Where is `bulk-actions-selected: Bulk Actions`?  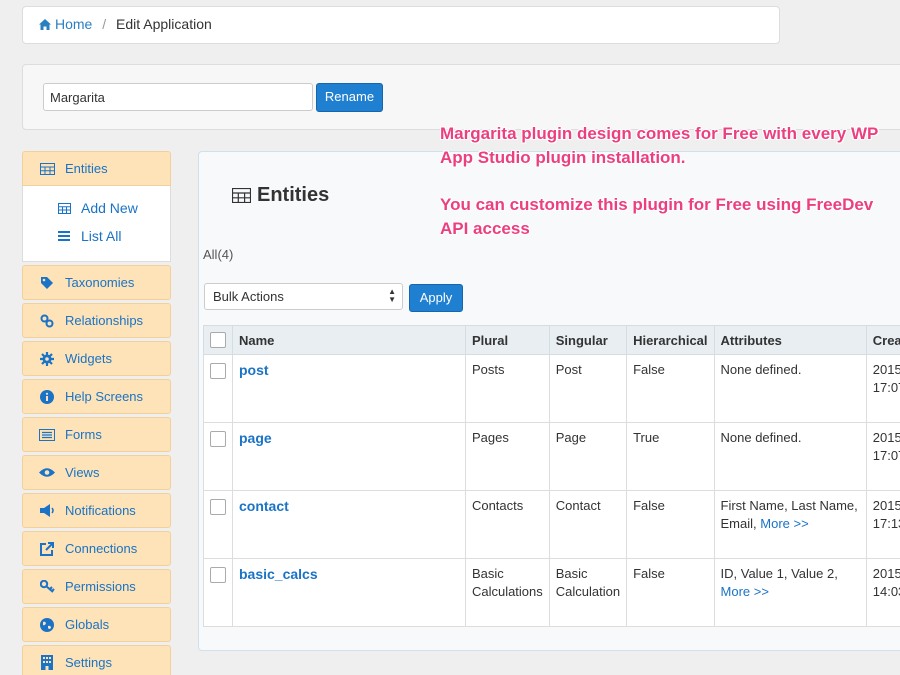 bulk-actions-selected: Bulk Actions is located at coordinates (248, 296).